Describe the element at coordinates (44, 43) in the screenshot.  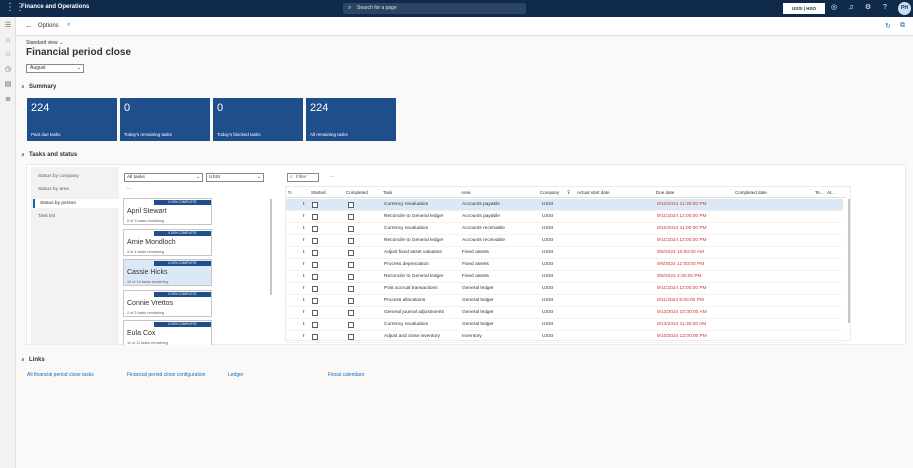
I see `view-selector: Standard view ⌄` at that location.